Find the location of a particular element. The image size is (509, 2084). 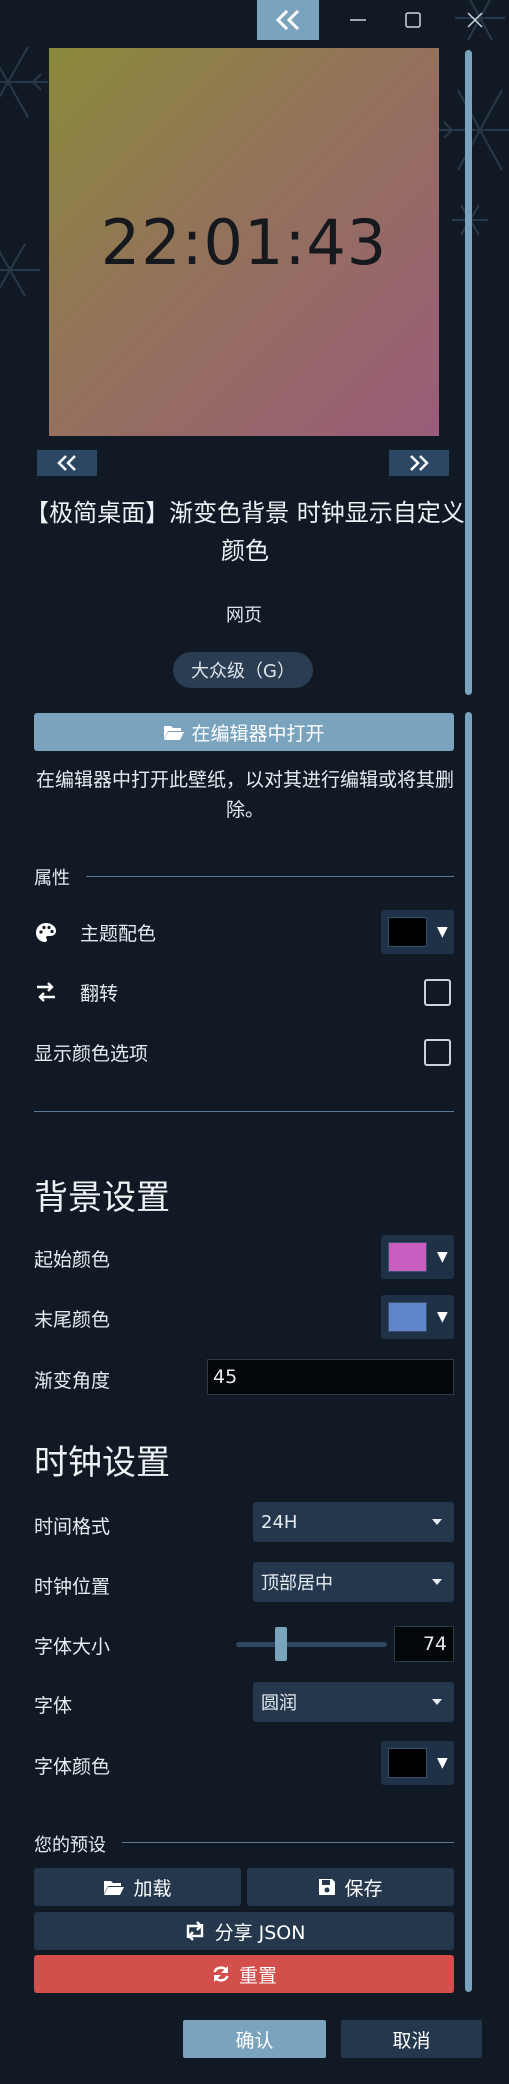

properties-section-label: 属性 is located at coordinates (52, 878).